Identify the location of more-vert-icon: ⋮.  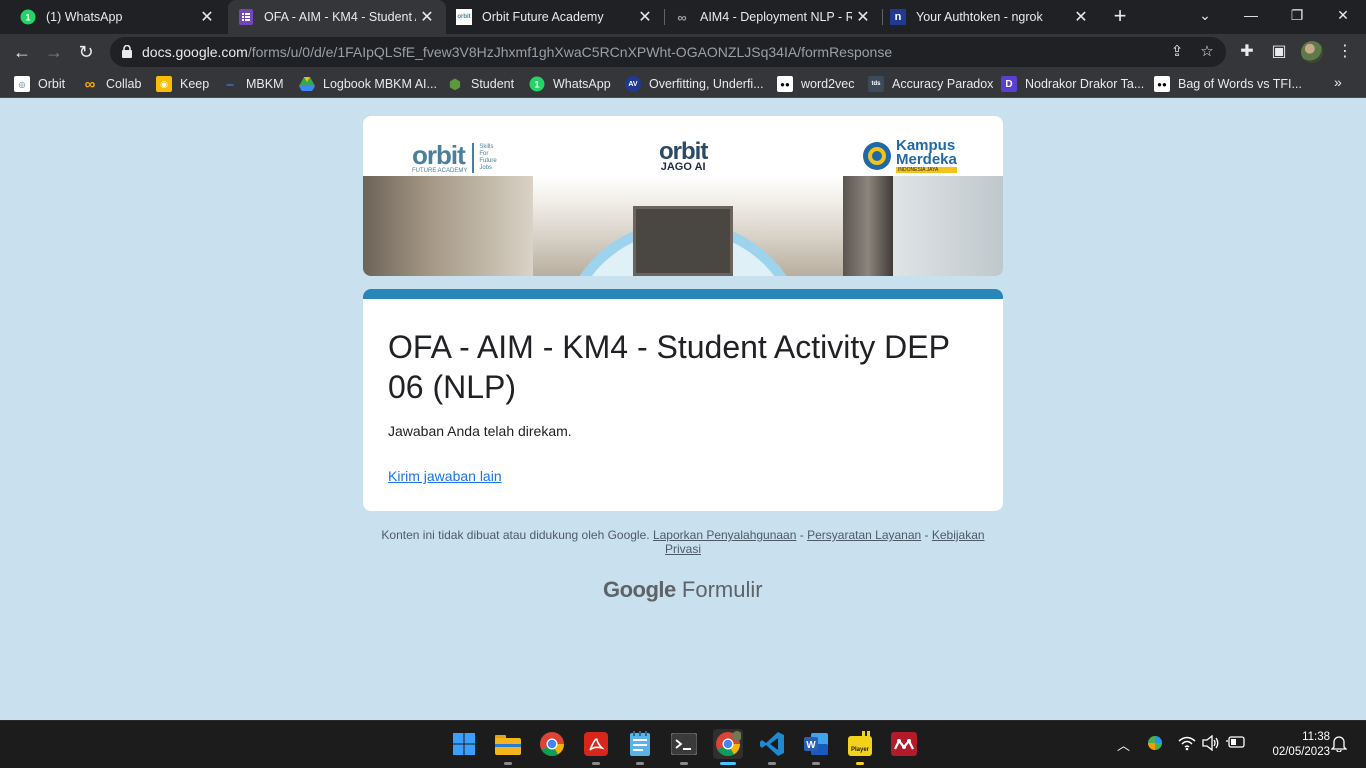
(1345, 52).